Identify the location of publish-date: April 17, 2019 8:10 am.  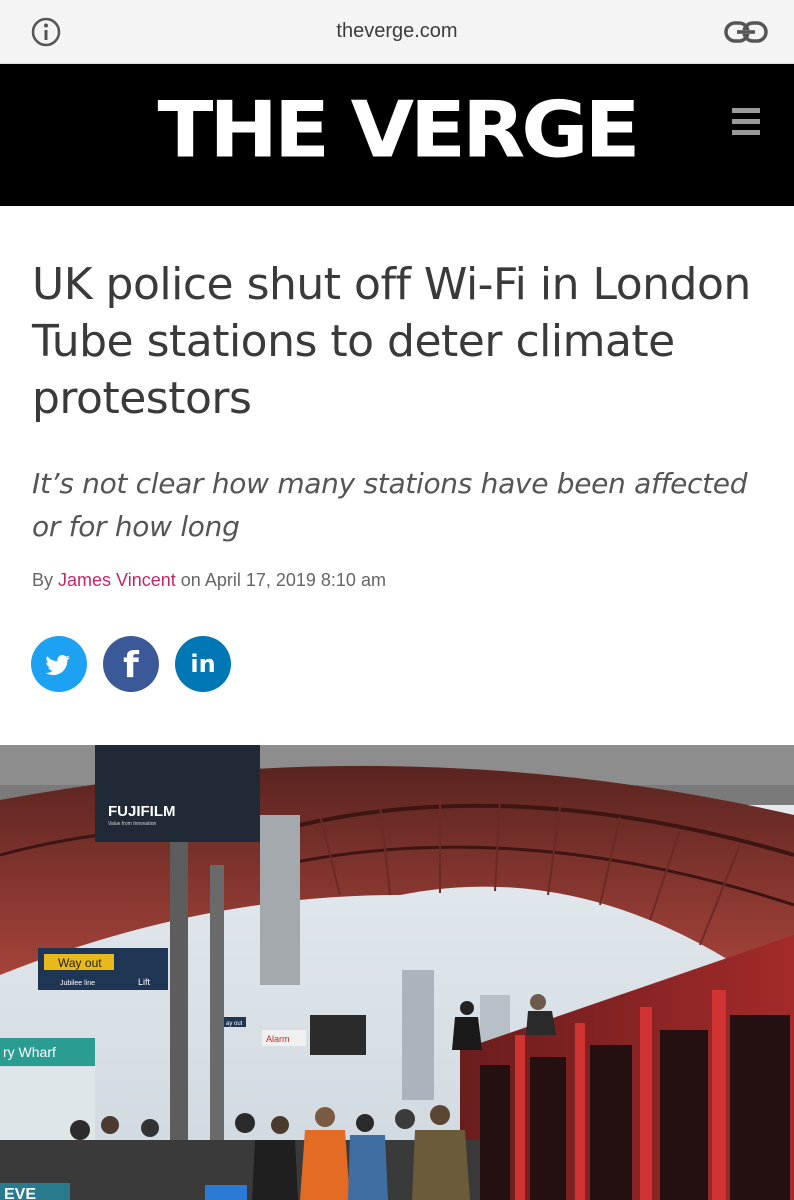
(295, 580).